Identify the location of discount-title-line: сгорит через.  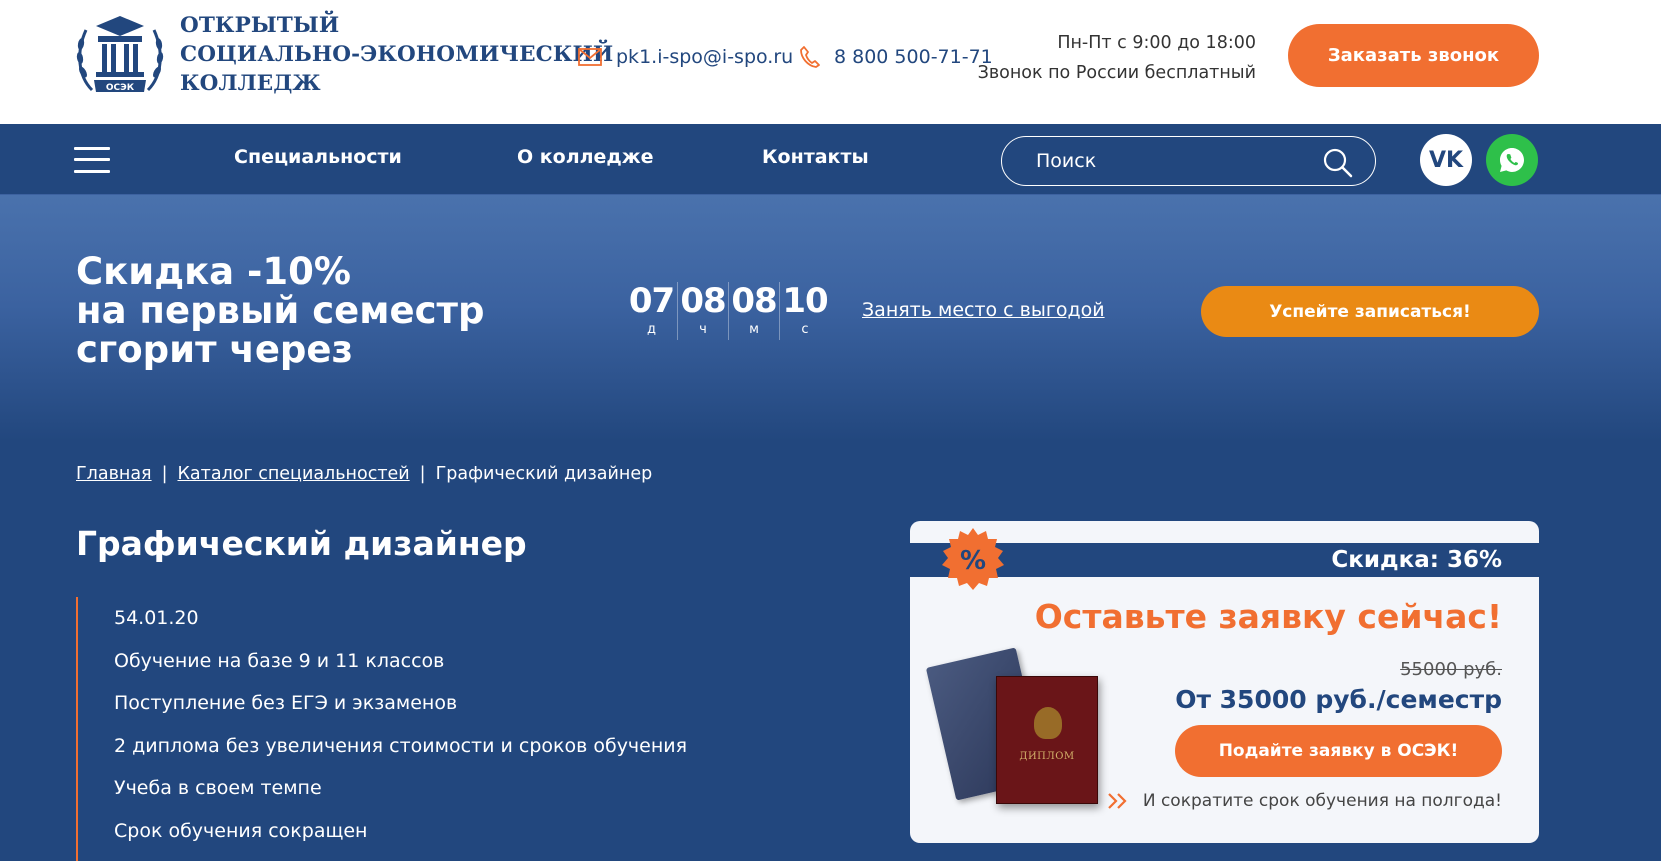
(214, 349).